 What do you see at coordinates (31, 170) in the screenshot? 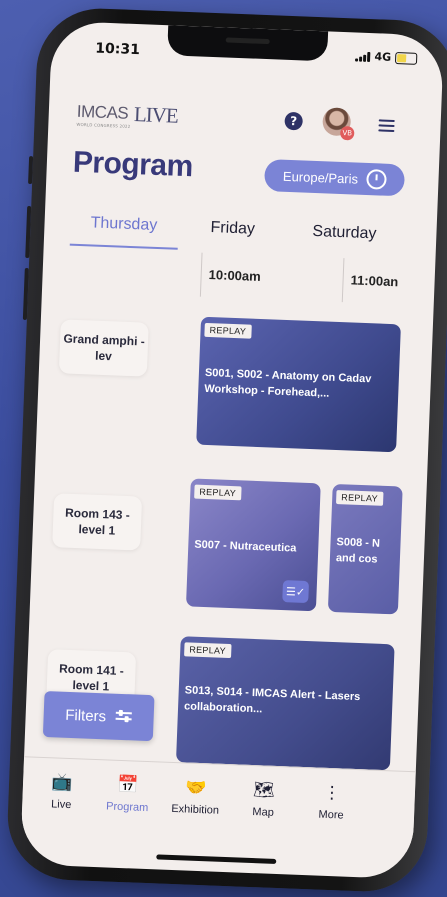
I see `mute-switch` at bounding box center [31, 170].